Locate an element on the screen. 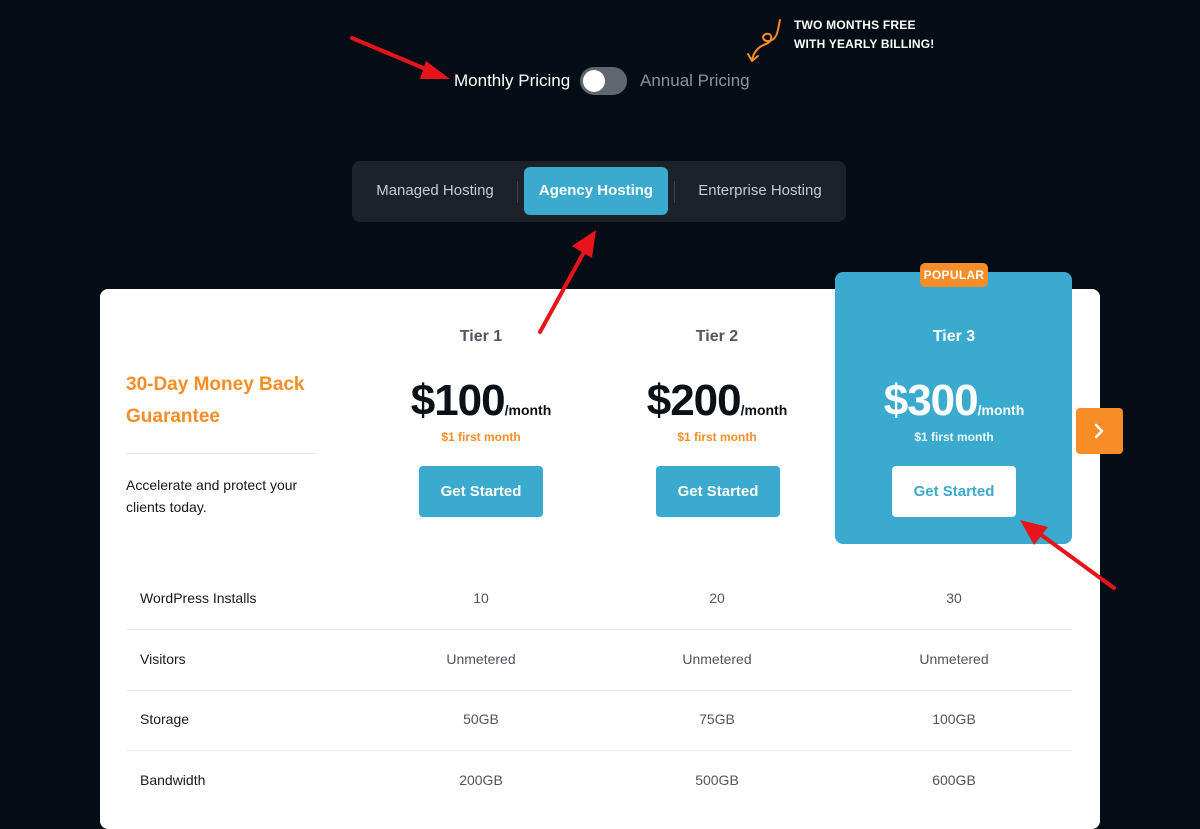  feature-value-tier-3: 100GB is located at coordinates (954, 719).